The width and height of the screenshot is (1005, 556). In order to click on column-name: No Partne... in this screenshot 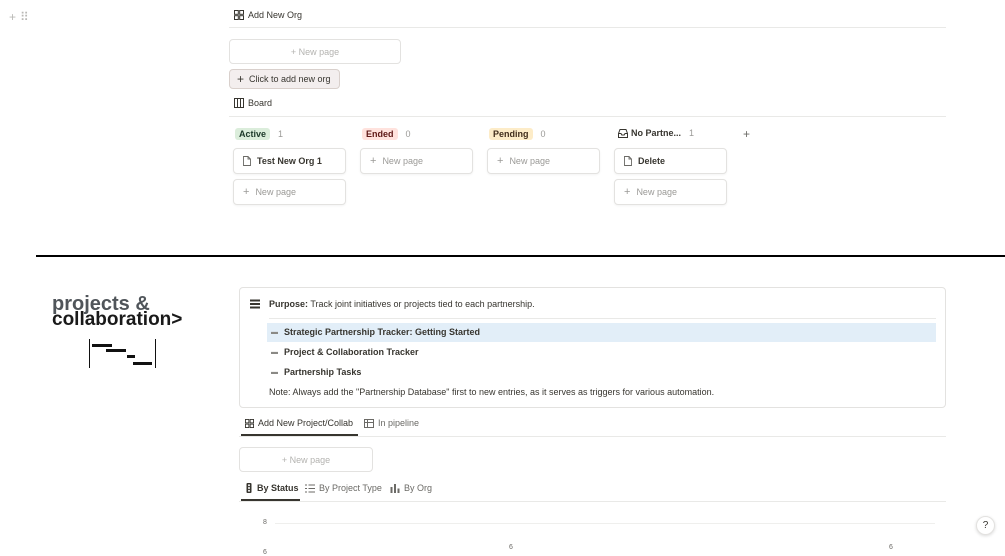, I will do `click(656, 133)`.